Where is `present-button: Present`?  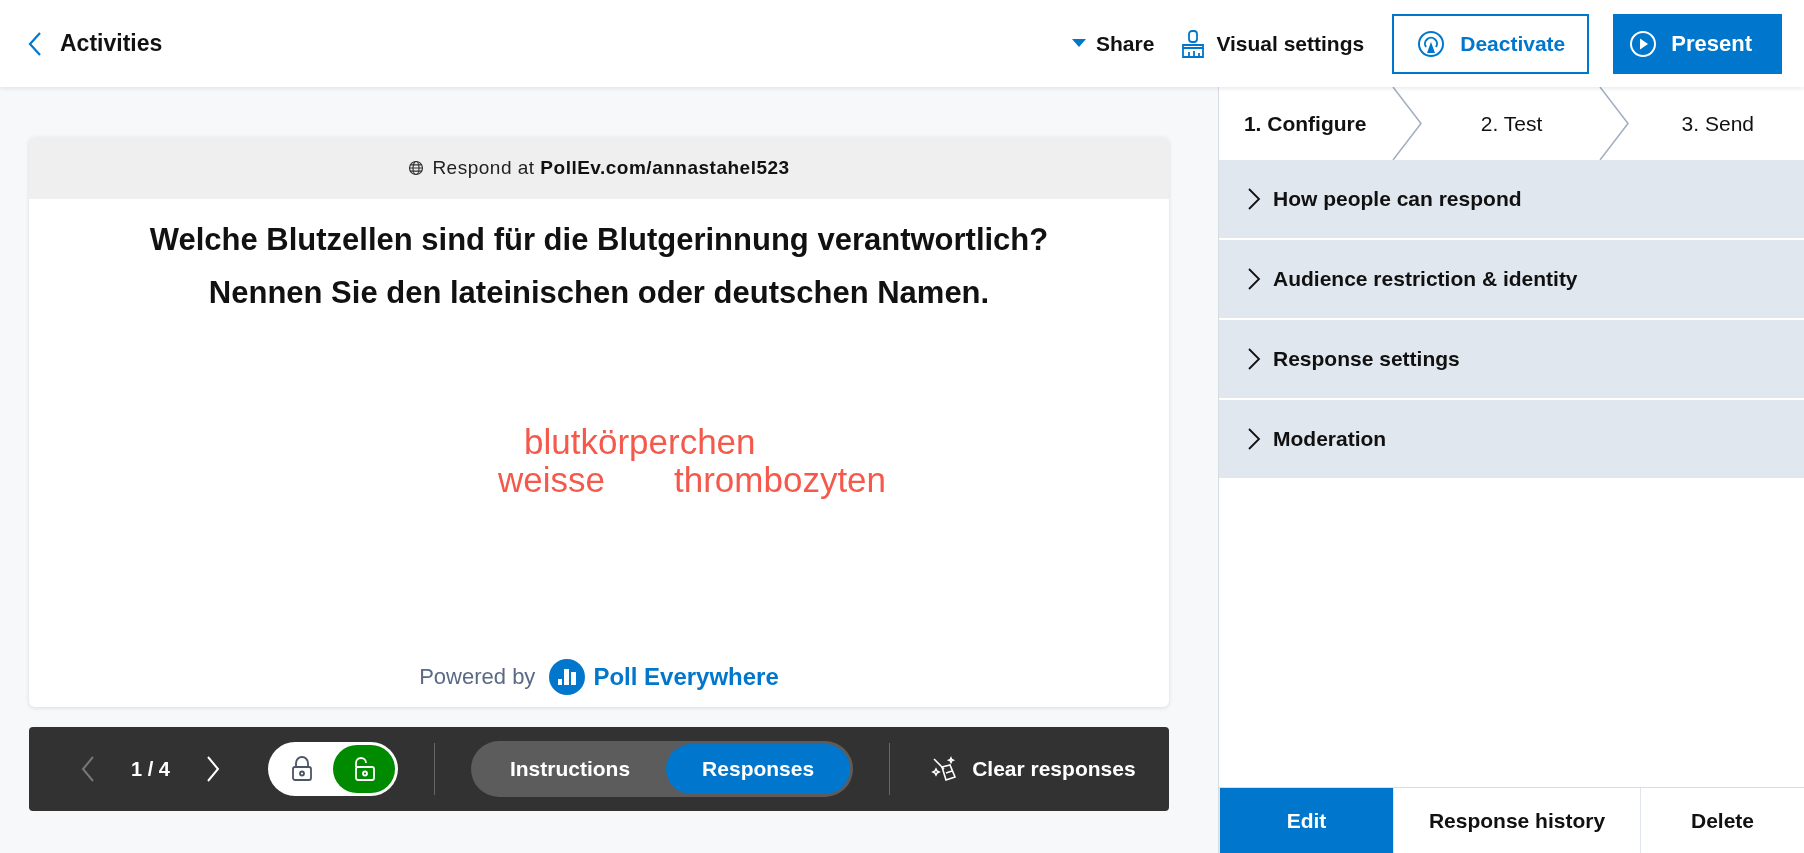 present-button: Present is located at coordinates (1697, 43).